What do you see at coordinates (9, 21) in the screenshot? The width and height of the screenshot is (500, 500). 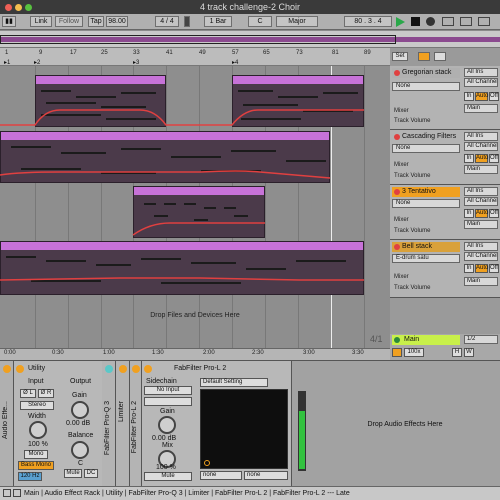 I see `view-toggle-icon: ▮▮` at bounding box center [9, 21].